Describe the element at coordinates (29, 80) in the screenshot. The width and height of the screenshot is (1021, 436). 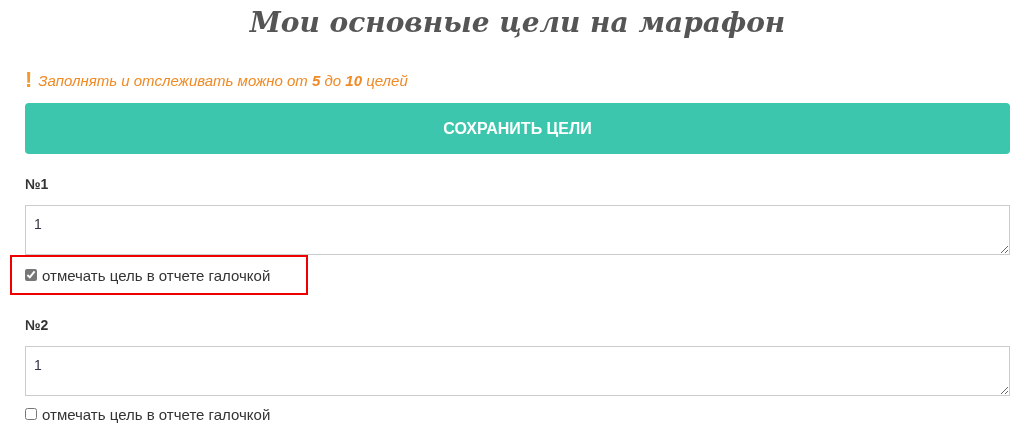
I see `warning-icon: !` at that location.